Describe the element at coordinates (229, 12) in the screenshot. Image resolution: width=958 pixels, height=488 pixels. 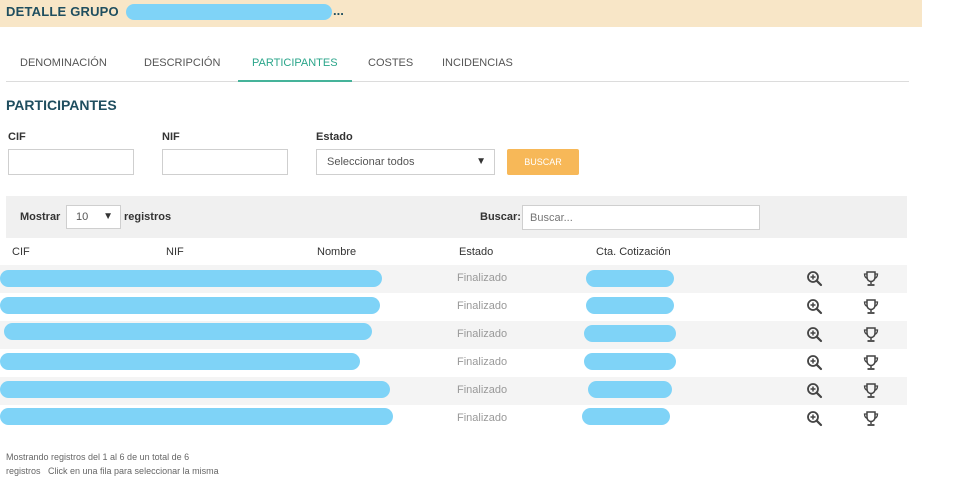
I see `redacted-group-name` at that location.